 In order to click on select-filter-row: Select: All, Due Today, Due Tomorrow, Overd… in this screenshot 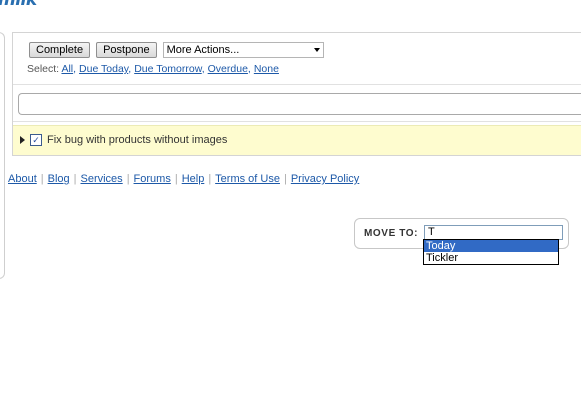, I will do `click(153, 69)`.